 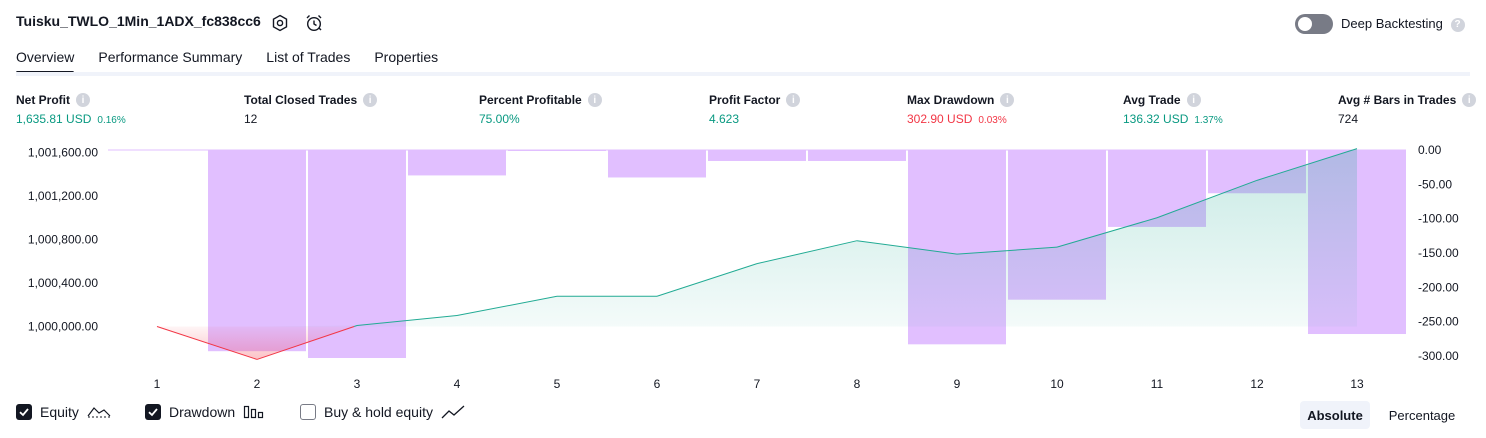 I want to click on drawdown-bars-icon, so click(x=254, y=412).